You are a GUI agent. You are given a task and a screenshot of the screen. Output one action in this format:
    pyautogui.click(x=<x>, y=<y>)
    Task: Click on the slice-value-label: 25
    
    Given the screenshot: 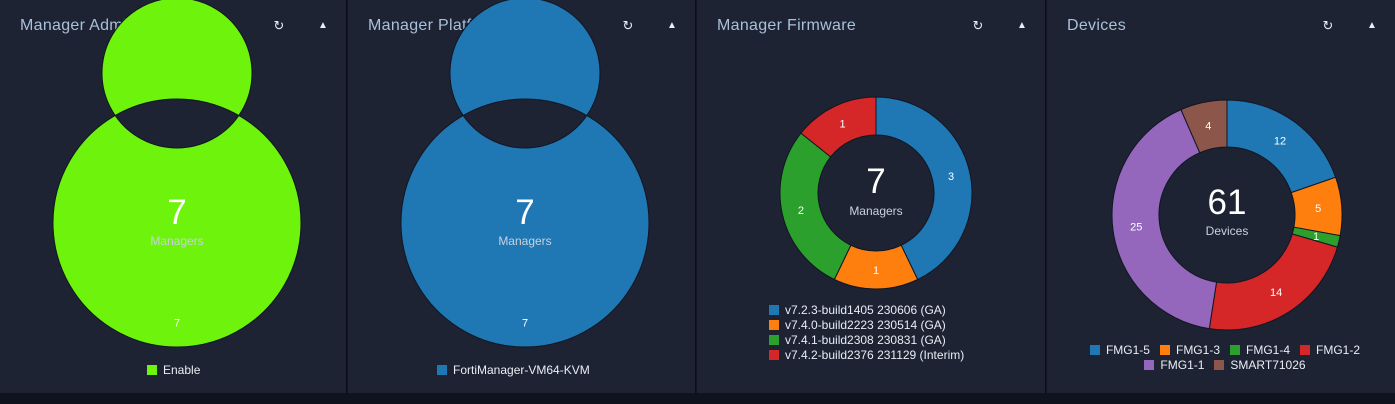 What is the action you would take?
    pyautogui.click(x=1136, y=228)
    